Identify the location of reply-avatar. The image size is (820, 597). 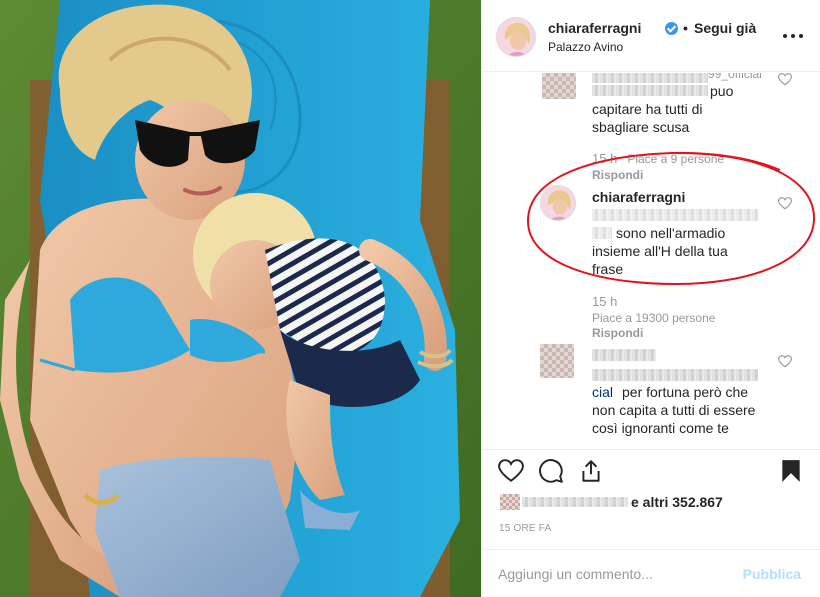
(558, 203).